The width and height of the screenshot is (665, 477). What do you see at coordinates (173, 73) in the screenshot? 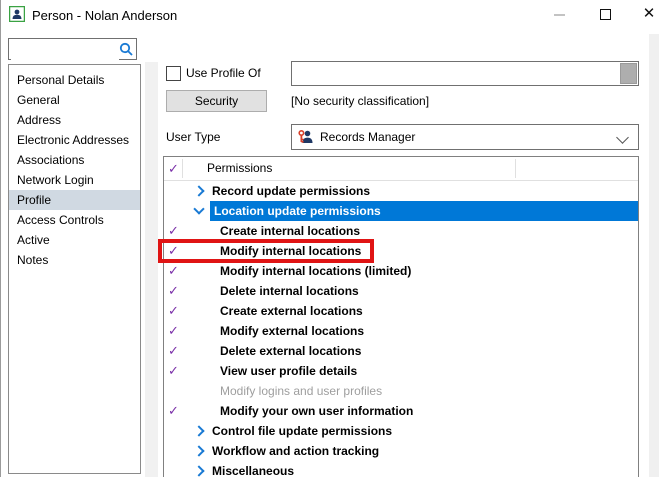
I see `use-profile-of-checkbox` at bounding box center [173, 73].